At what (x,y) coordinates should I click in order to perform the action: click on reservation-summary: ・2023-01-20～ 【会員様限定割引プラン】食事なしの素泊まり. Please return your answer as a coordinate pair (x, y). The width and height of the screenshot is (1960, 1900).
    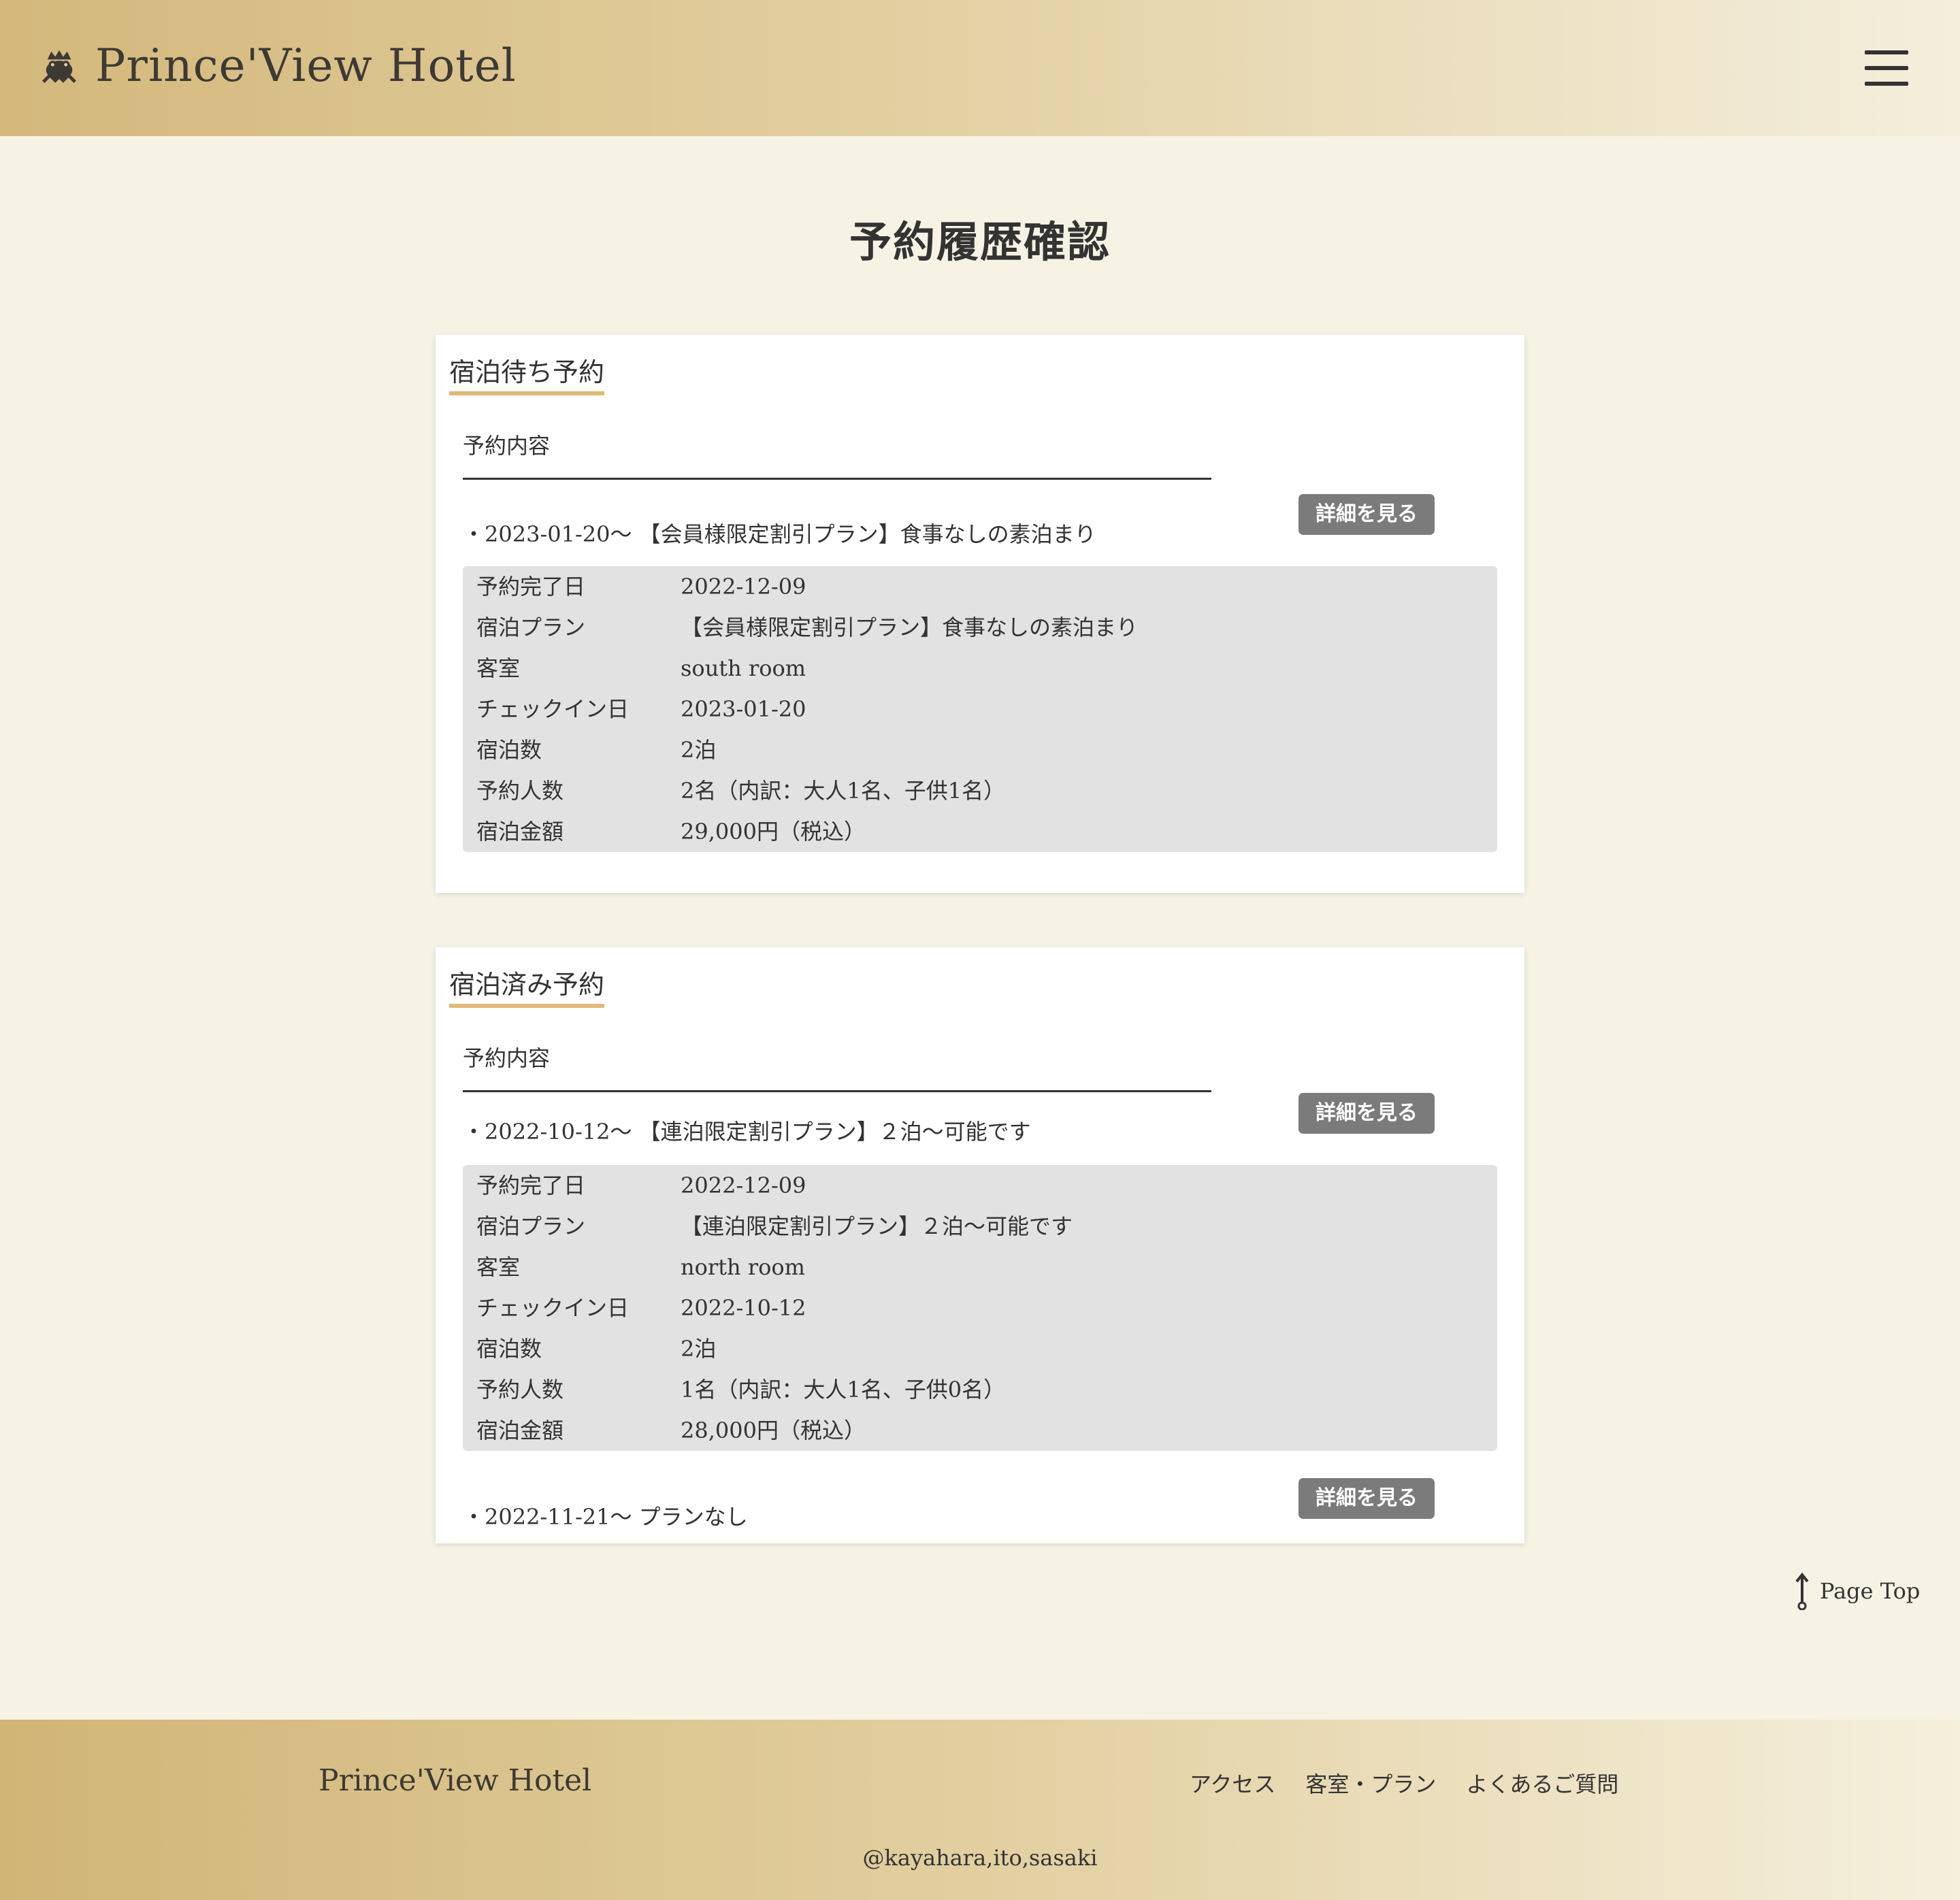
    Looking at the image, I should click on (780, 534).